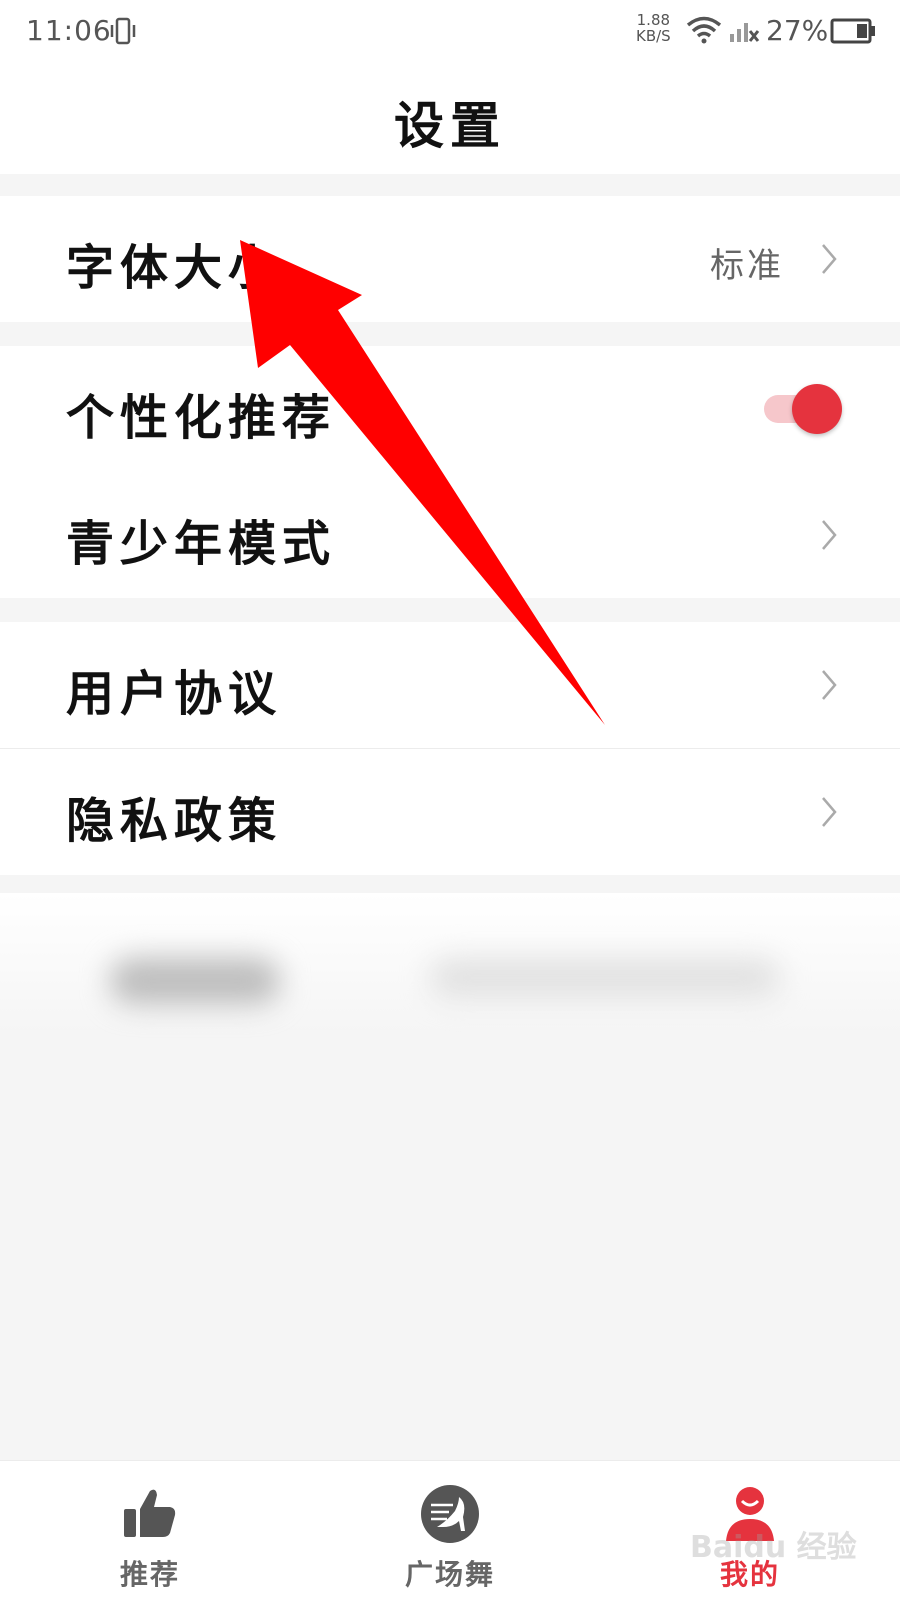 This screenshot has width=900, height=1601. Describe the element at coordinates (449, 1574) in the screenshot. I see `tab-label-square-dance: 广场舞` at that location.